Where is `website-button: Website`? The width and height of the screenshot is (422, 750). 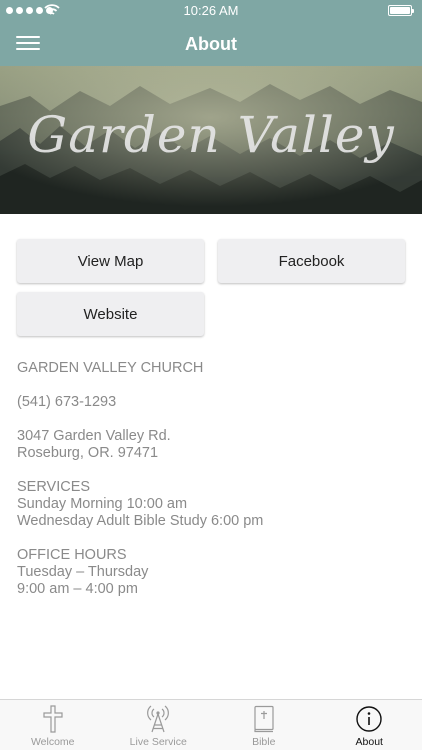
website-button: Website is located at coordinates (110, 314).